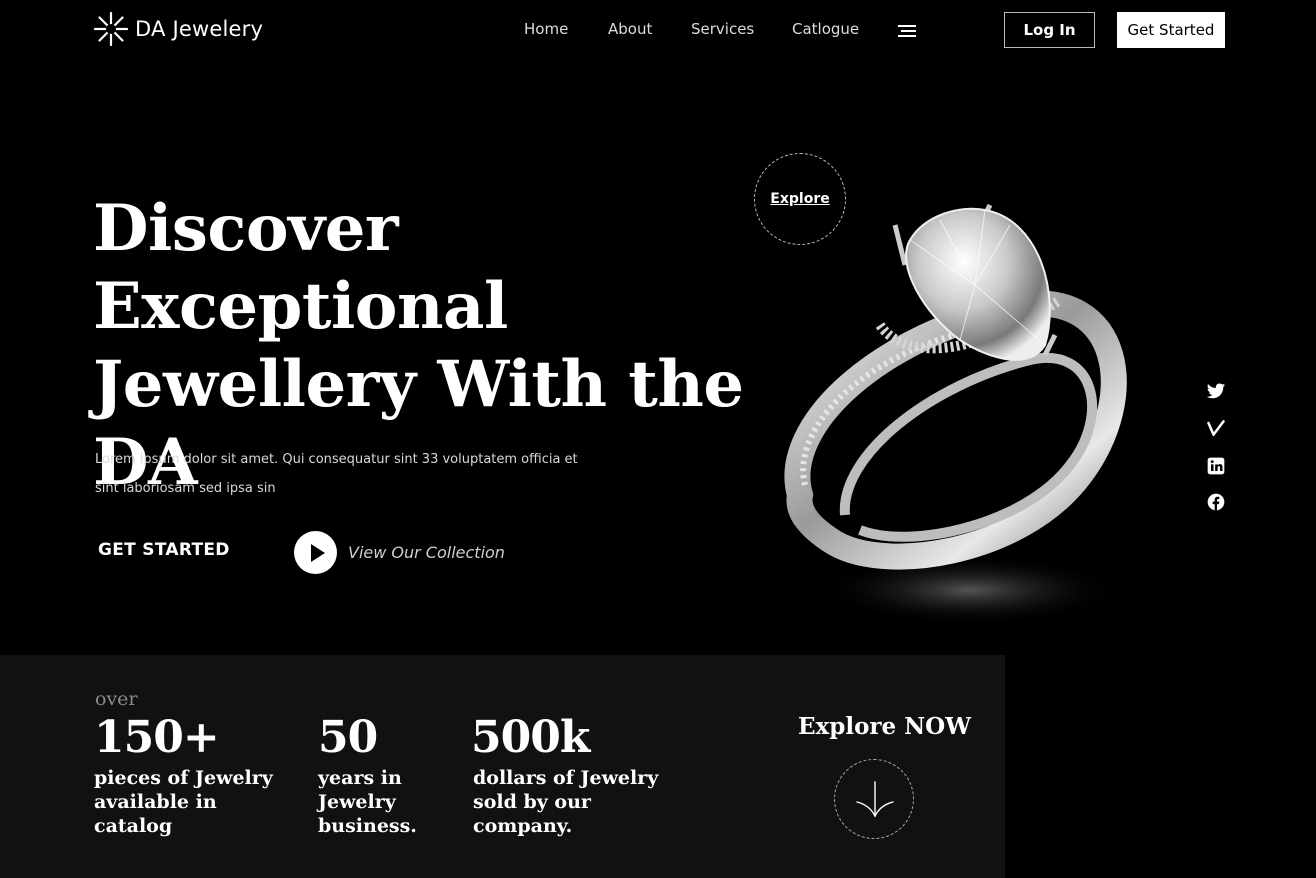 The width and height of the screenshot is (1316, 878). I want to click on sparkle-logo-icon, so click(111, 29).